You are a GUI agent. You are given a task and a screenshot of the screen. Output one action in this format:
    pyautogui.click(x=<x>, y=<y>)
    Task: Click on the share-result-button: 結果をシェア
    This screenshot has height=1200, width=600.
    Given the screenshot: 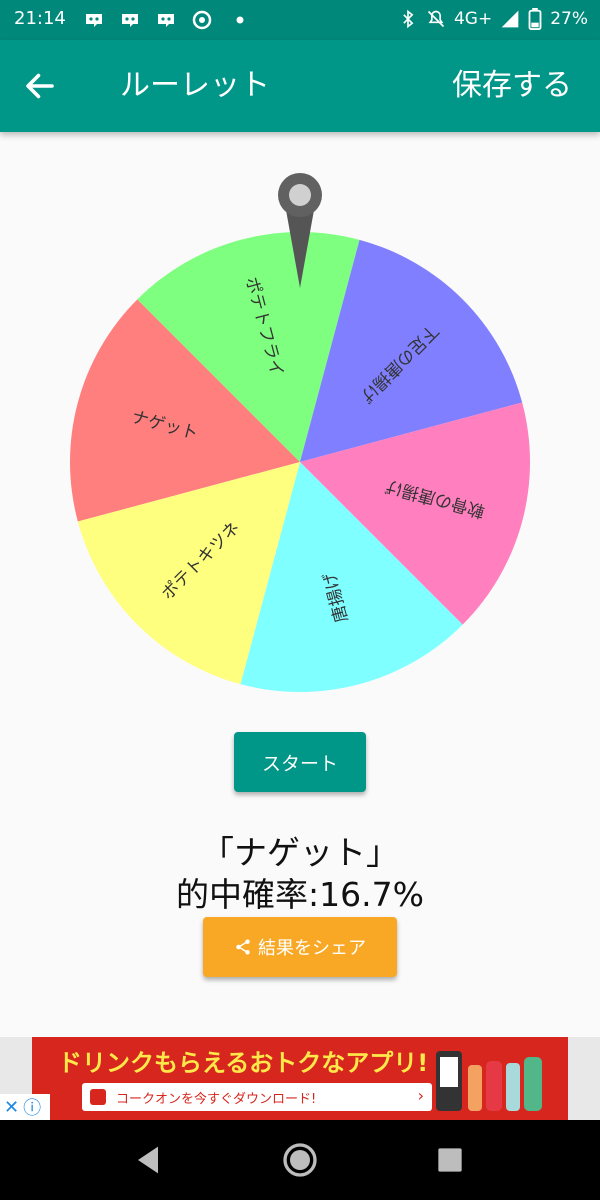 What is the action you would take?
    pyautogui.click(x=300, y=947)
    